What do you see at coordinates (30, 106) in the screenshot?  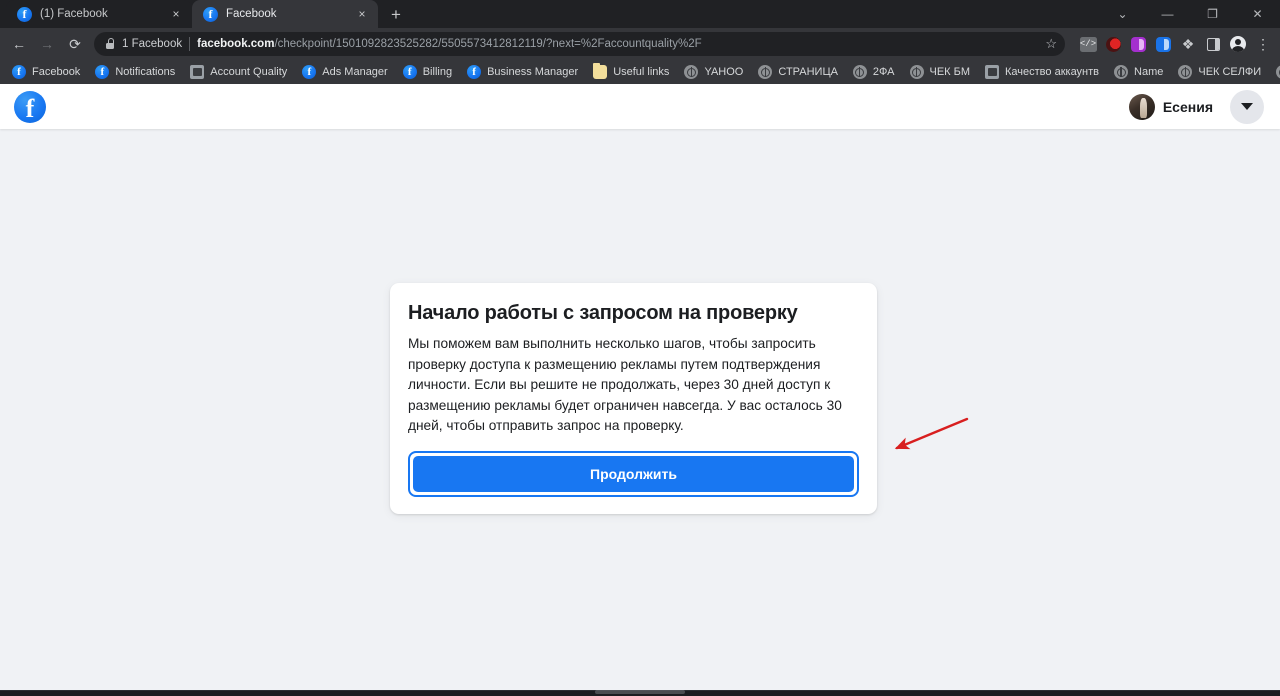 I see `facebook-logo-icon` at bounding box center [30, 106].